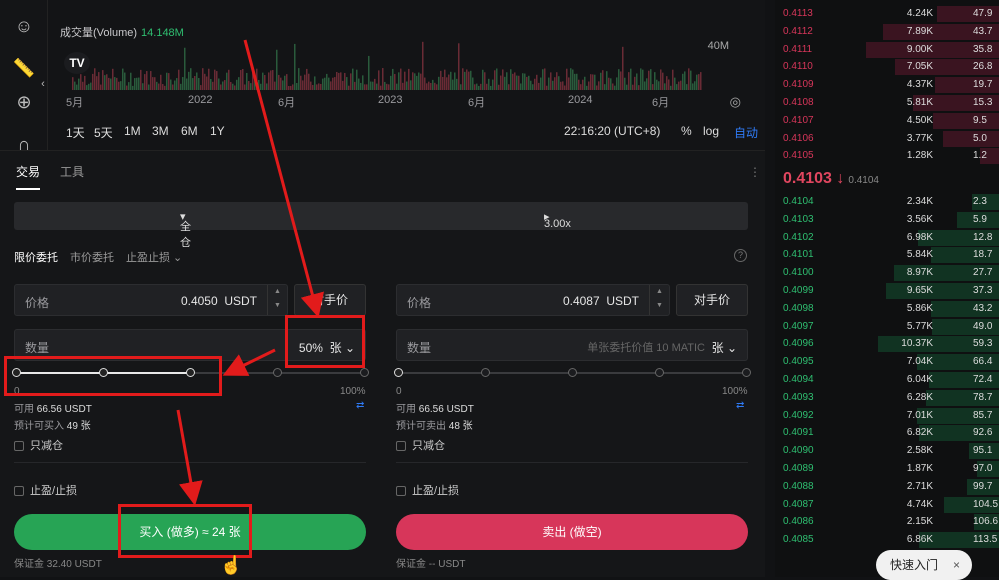  I want to click on bid-row: 0.4095 7.04K 66.4, so click(887, 362).